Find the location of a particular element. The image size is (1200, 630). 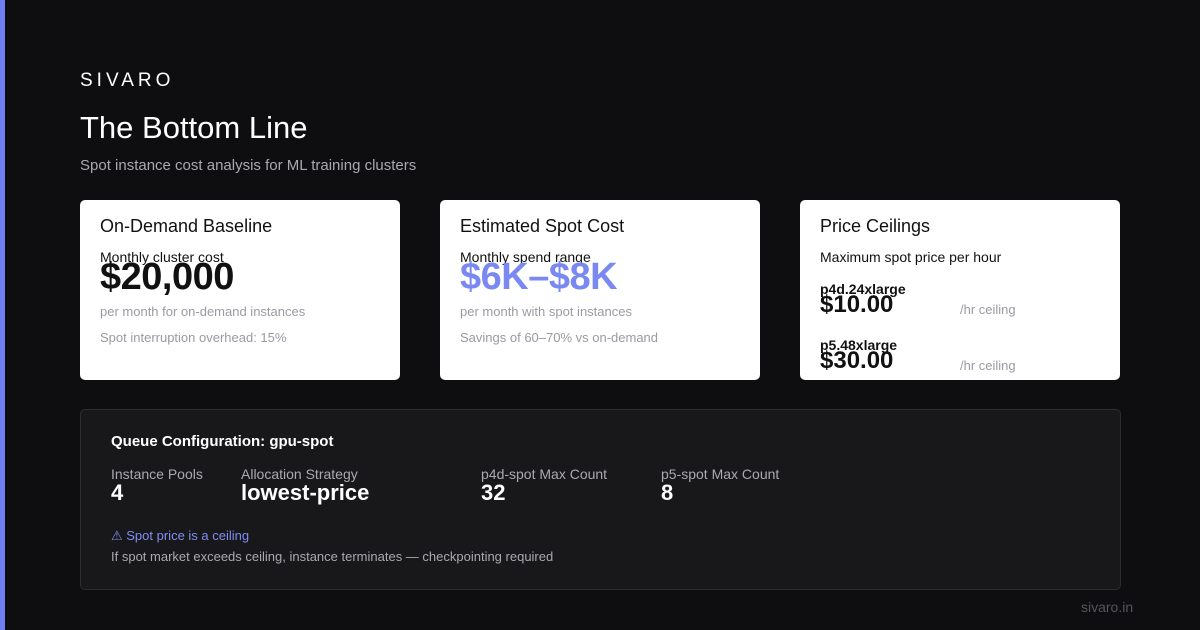

card-note-secondary: Spot interruption overhead: 15% is located at coordinates (193, 337).